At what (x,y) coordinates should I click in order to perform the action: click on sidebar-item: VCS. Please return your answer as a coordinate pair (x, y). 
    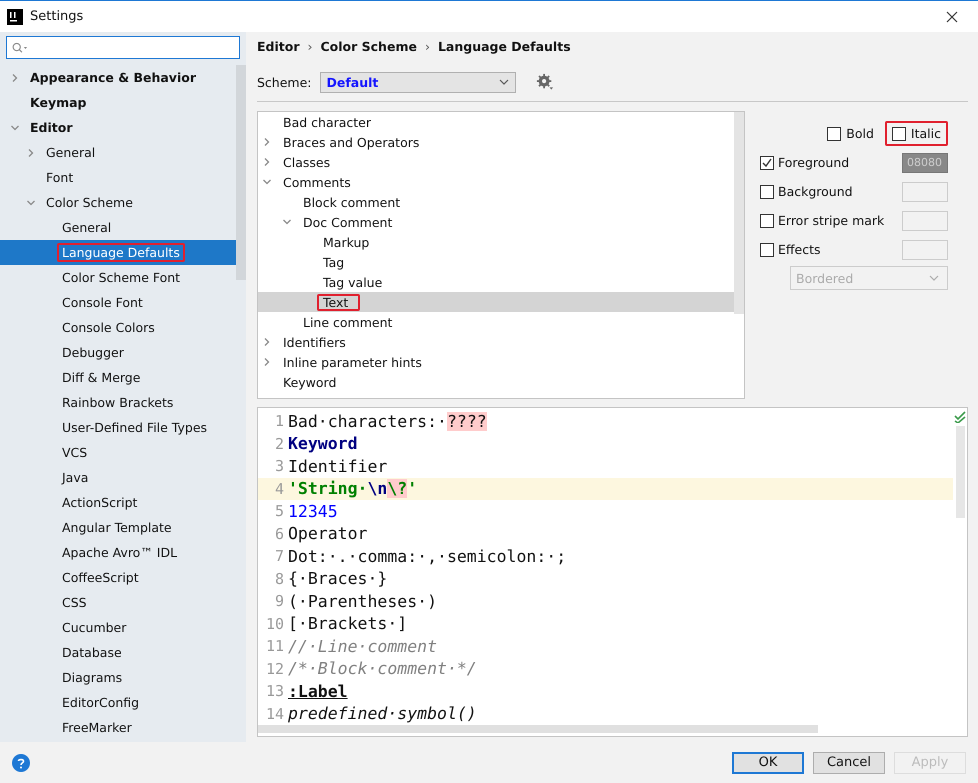
    Looking at the image, I should click on (118, 452).